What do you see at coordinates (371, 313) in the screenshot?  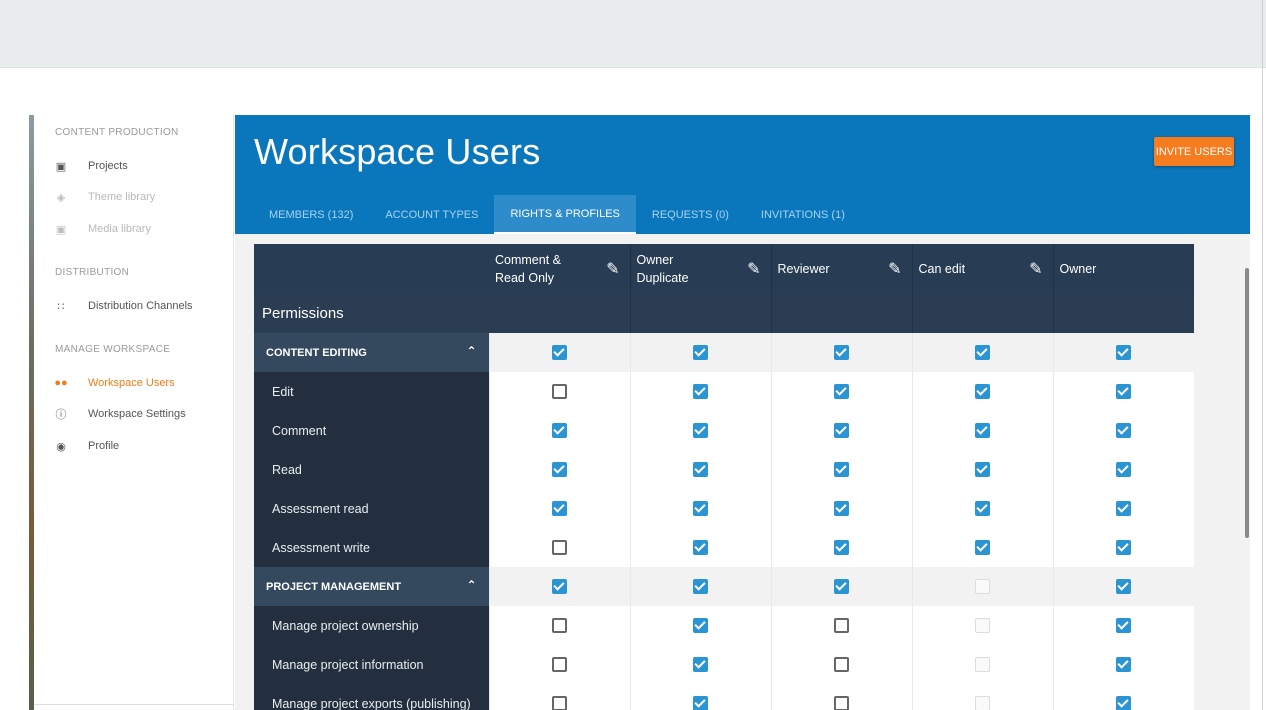 I see `permissions-heading: Permissions` at bounding box center [371, 313].